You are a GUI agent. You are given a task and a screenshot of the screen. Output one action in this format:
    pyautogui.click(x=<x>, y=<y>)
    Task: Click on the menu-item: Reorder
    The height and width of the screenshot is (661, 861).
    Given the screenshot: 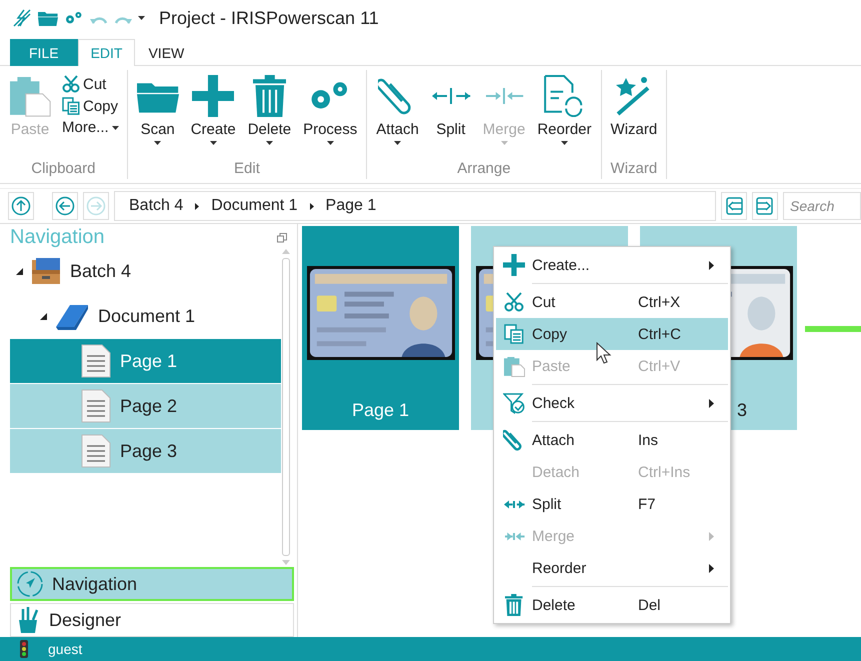 What is the action you would take?
    pyautogui.click(x=612, y=568)
    